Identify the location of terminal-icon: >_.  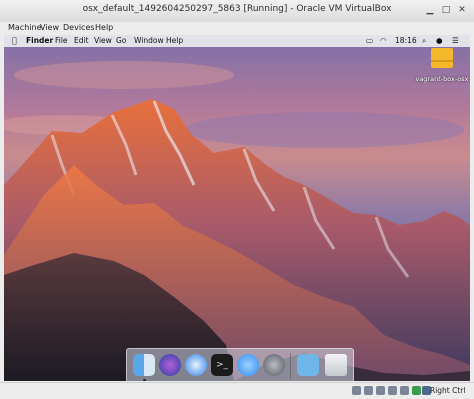
(222, 365).